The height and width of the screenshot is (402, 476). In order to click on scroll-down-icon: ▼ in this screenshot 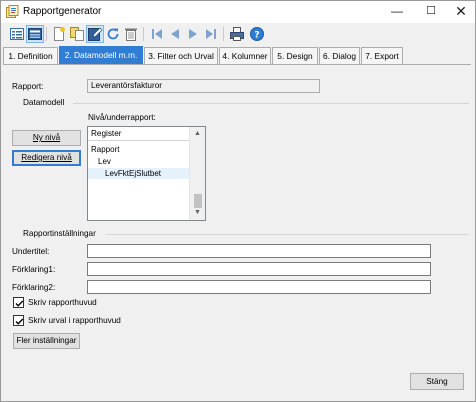, I will do `click(197, 213)`.